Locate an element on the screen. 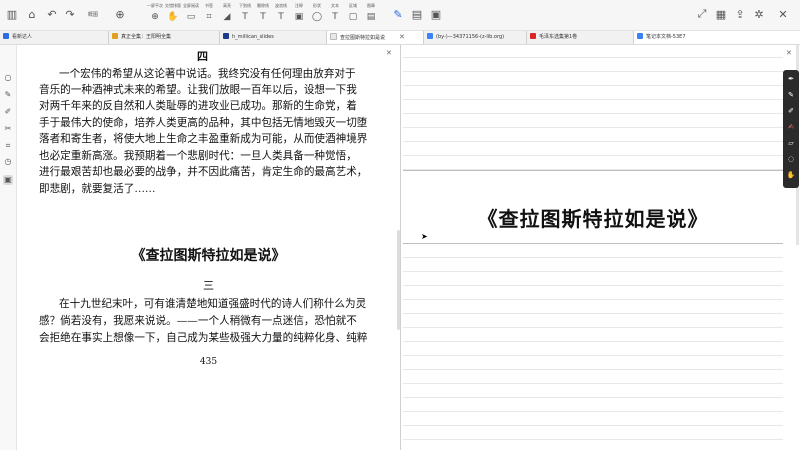  crop-icon: ⌗ is located at coordinates (8, 146).